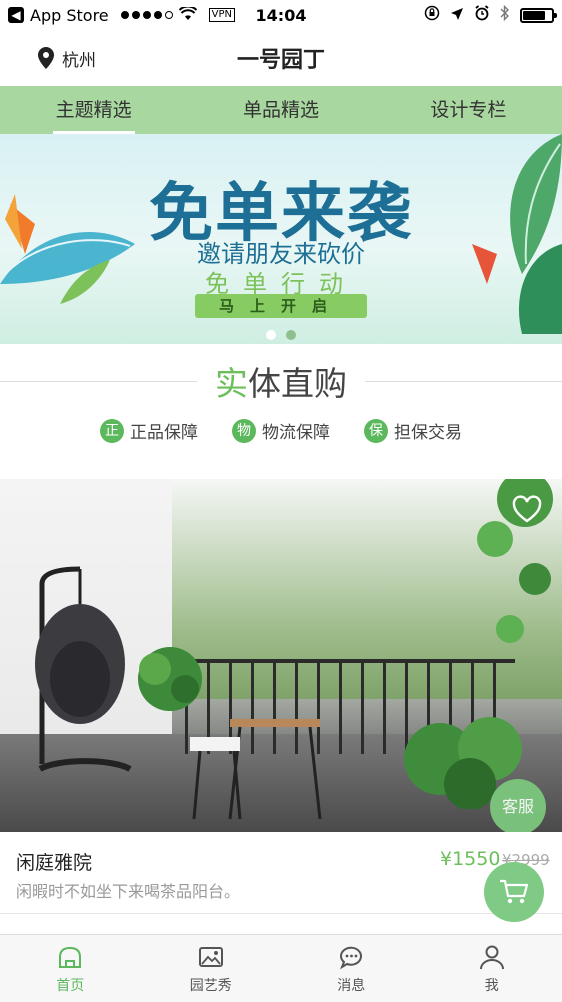  Describe the element at coordinates (281, 873) in the screenshot. I see `product-info: 闲庭雅院 闲暇时不如坐下来喝茶品阳台。 ¥1550 ¥2999` at that location.